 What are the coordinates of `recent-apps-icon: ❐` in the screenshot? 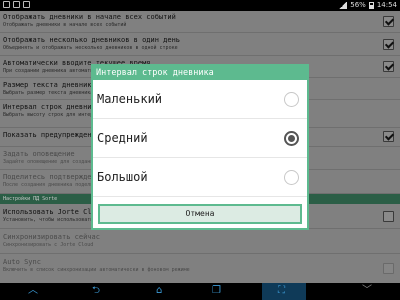 It's located at (216, 291).